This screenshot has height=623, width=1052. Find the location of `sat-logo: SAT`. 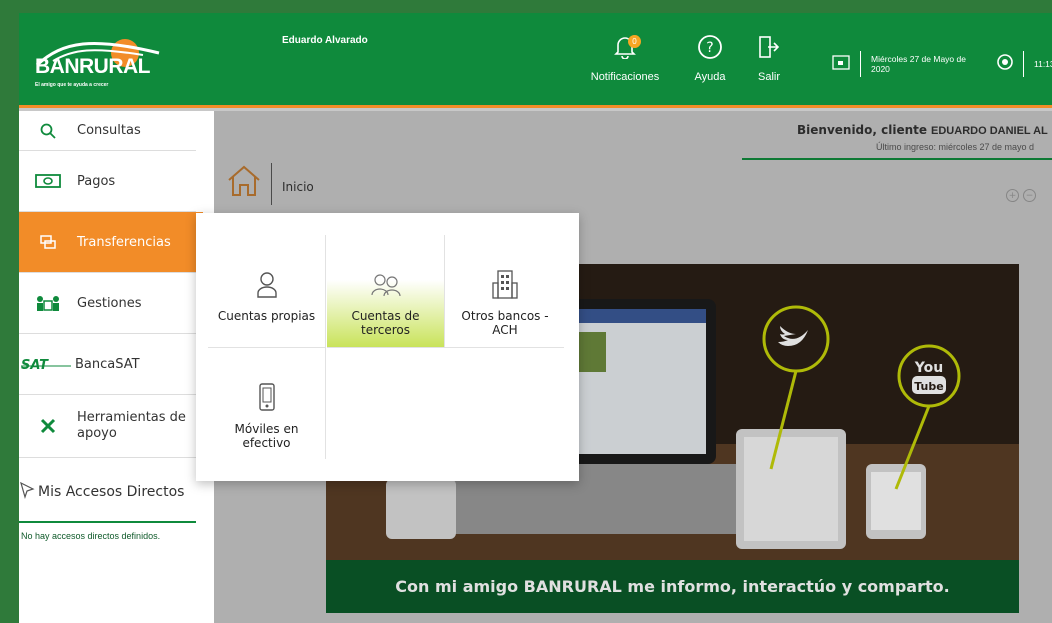

sat-logo: SAT is located at coordinates (47, 364).